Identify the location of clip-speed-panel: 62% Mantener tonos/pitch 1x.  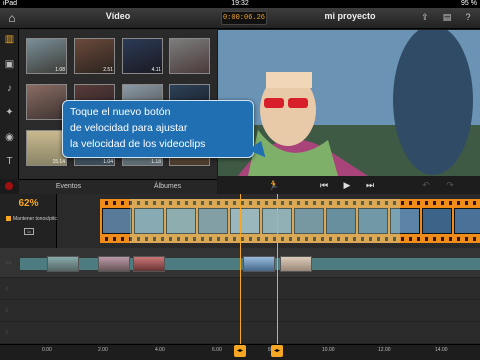
(30, 221).